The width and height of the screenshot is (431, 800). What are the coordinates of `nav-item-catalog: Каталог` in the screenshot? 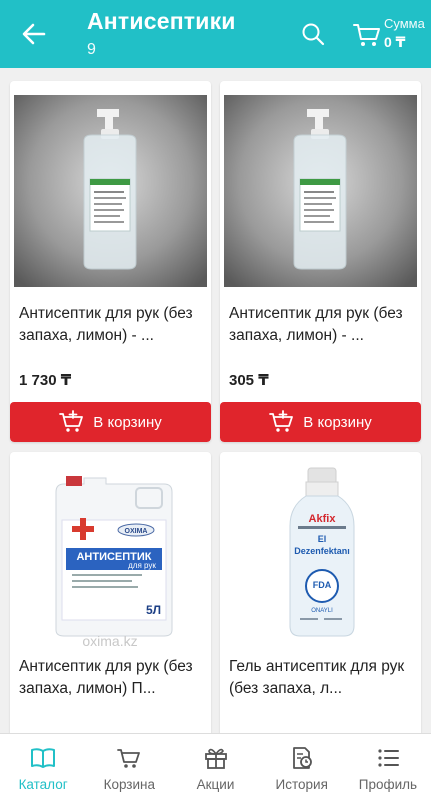 It's located at (43, 767).